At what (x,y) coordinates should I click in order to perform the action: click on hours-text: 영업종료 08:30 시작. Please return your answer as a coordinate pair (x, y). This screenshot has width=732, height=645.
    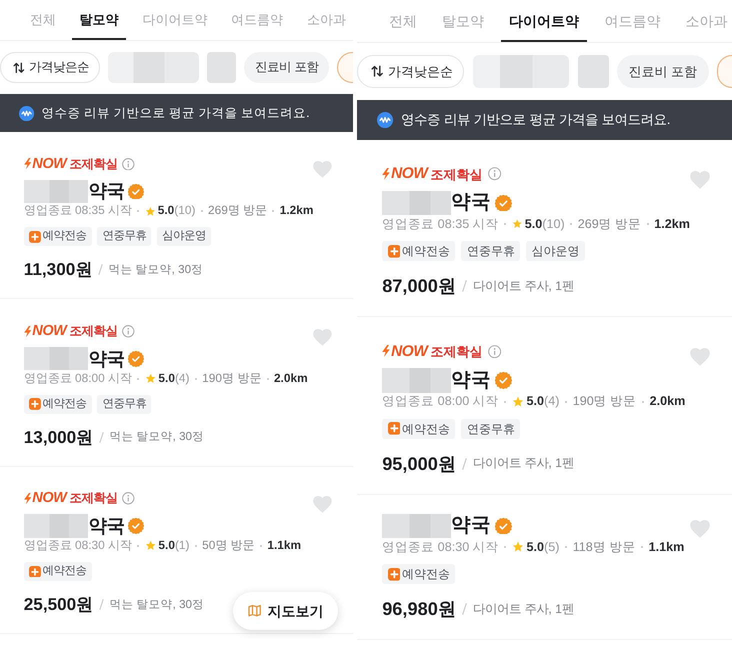
    Looking at the image, I should click on (440, 547).